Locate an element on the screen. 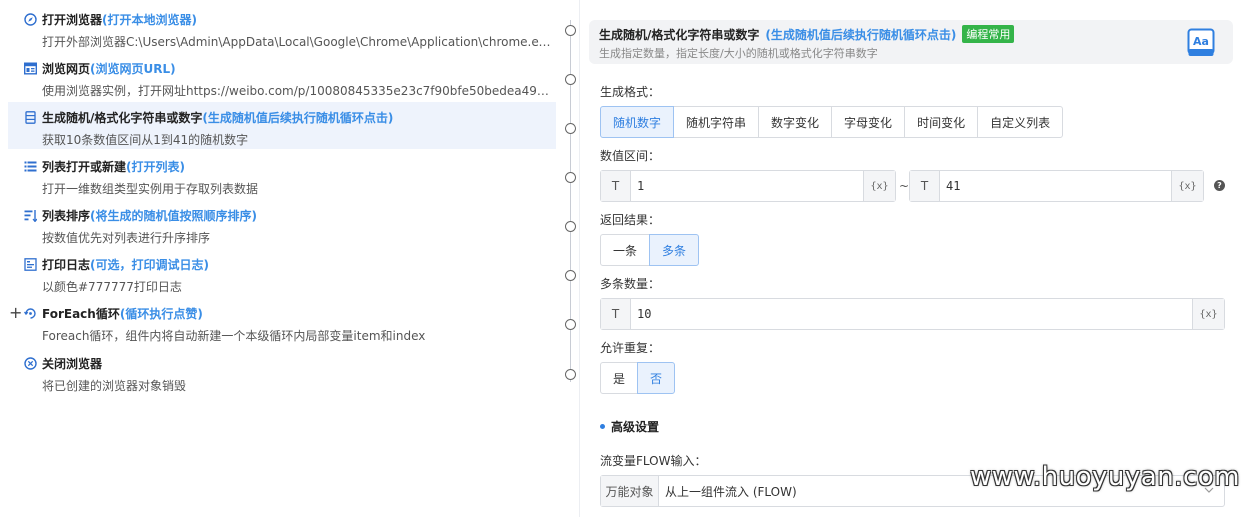 Image resolution: width=1243 pixels, height=517 pixels. component-title-row: 生成随机/格式化字符串或数字 (生成随机值后续执行随机循环点击) 编程常用 is located at coordinates (807, 34).